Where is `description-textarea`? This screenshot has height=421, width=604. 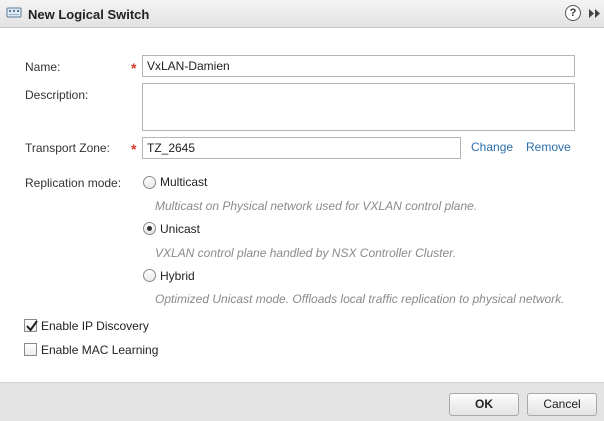
description-textarea is located at coordinates (358, 107).